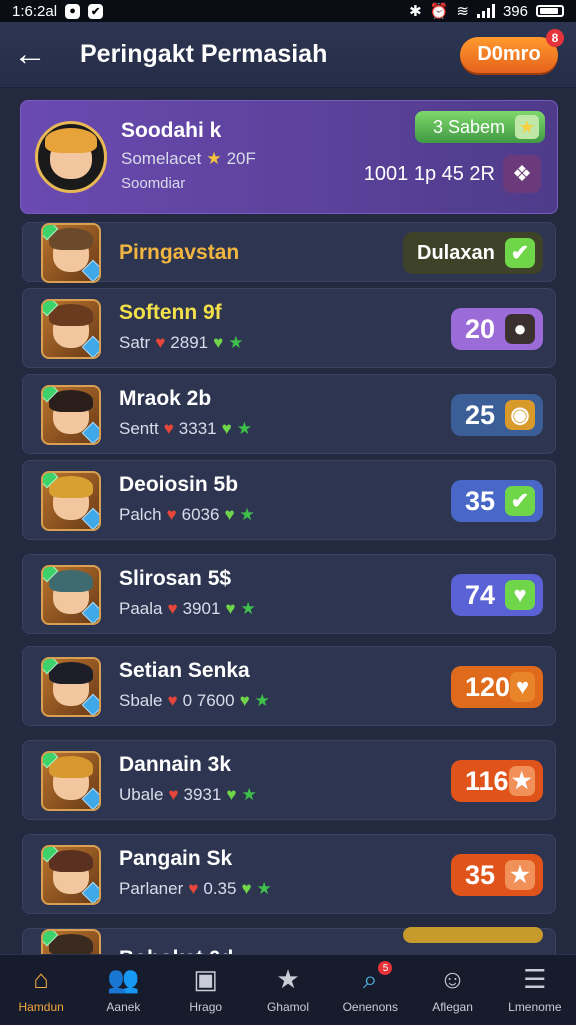  I want to click on player-name: Deoiosin 5b, so click(179, 484).